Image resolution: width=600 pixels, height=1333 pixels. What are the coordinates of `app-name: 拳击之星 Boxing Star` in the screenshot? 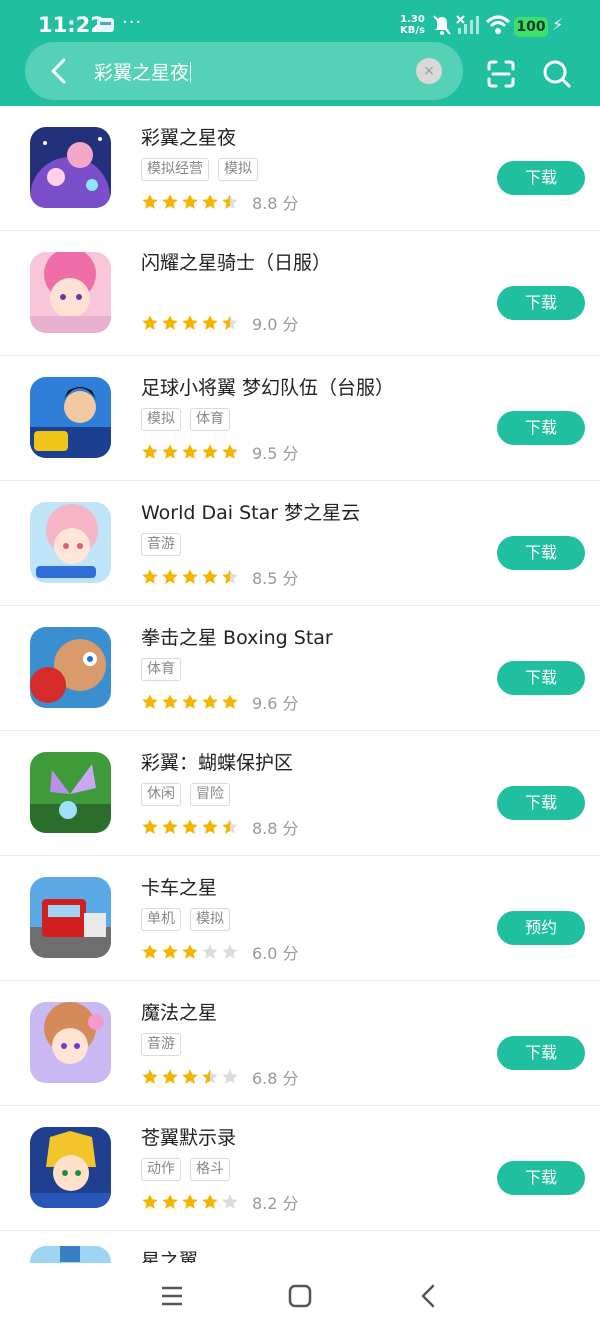 It's located at (237, 636).